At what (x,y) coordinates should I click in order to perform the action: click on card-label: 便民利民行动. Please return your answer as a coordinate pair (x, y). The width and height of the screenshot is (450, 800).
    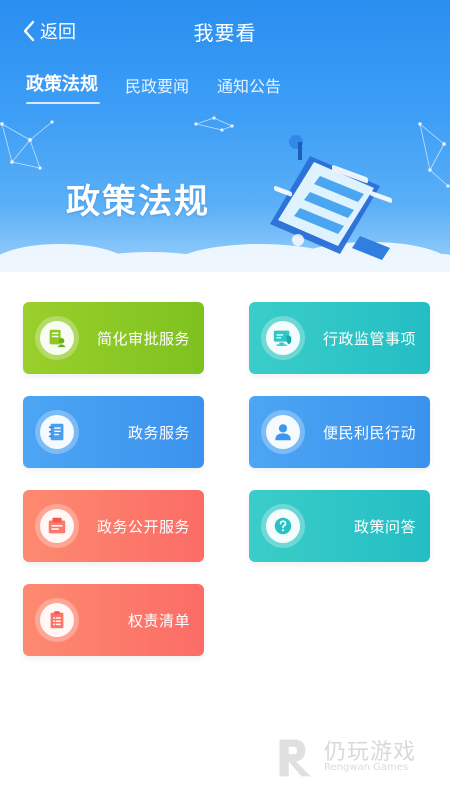
    Looking at the image, I should click on (369, 432).